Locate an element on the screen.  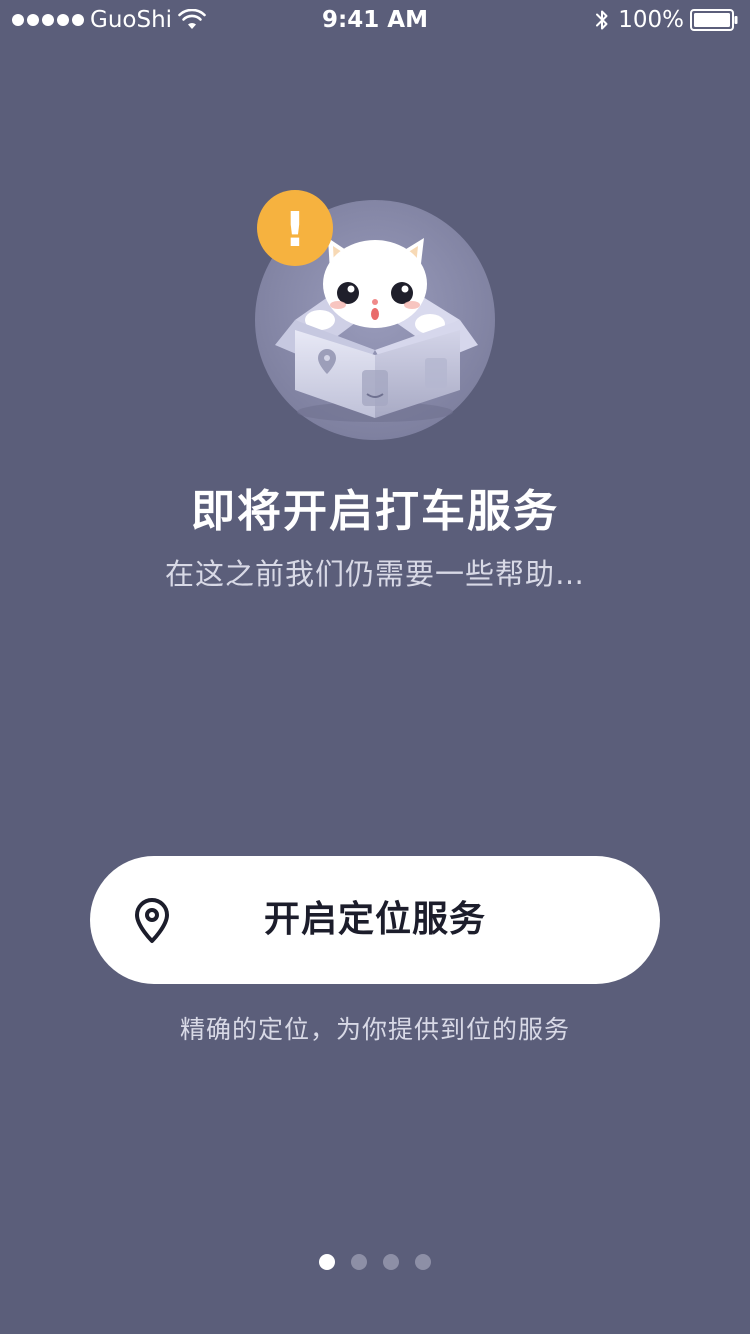
warning-badge-icon: ! is located at coordinates (295, 228).